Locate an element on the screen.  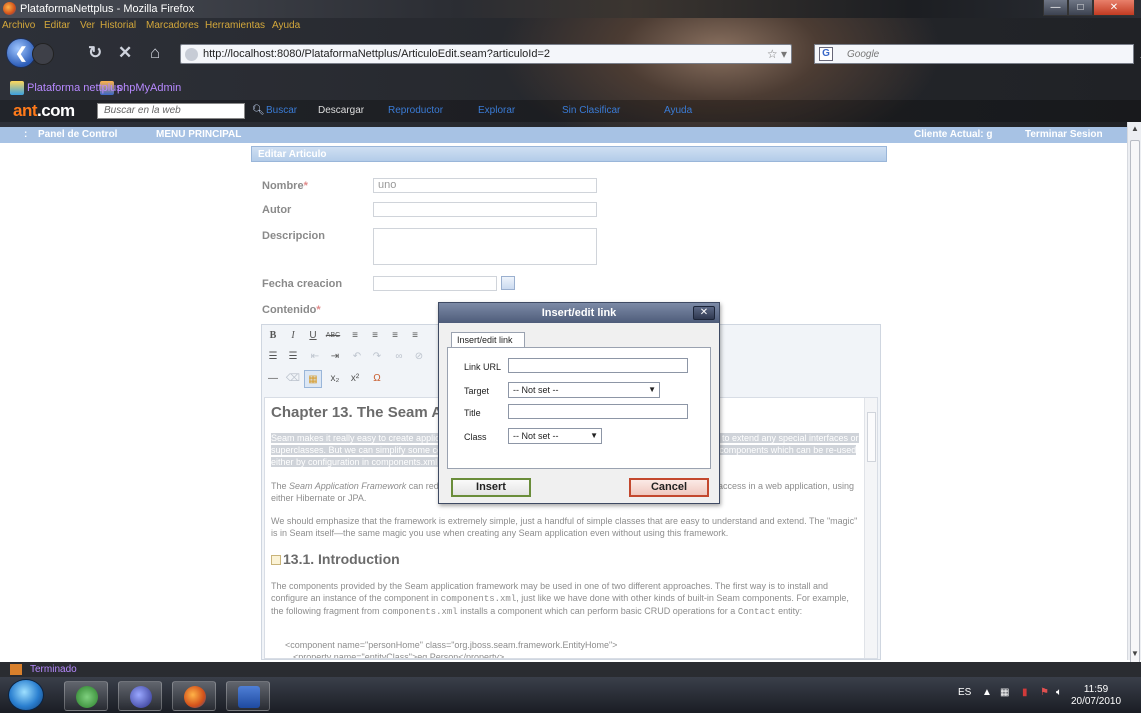
ant-explorar: Explorar is located at coordinates (496, 110).